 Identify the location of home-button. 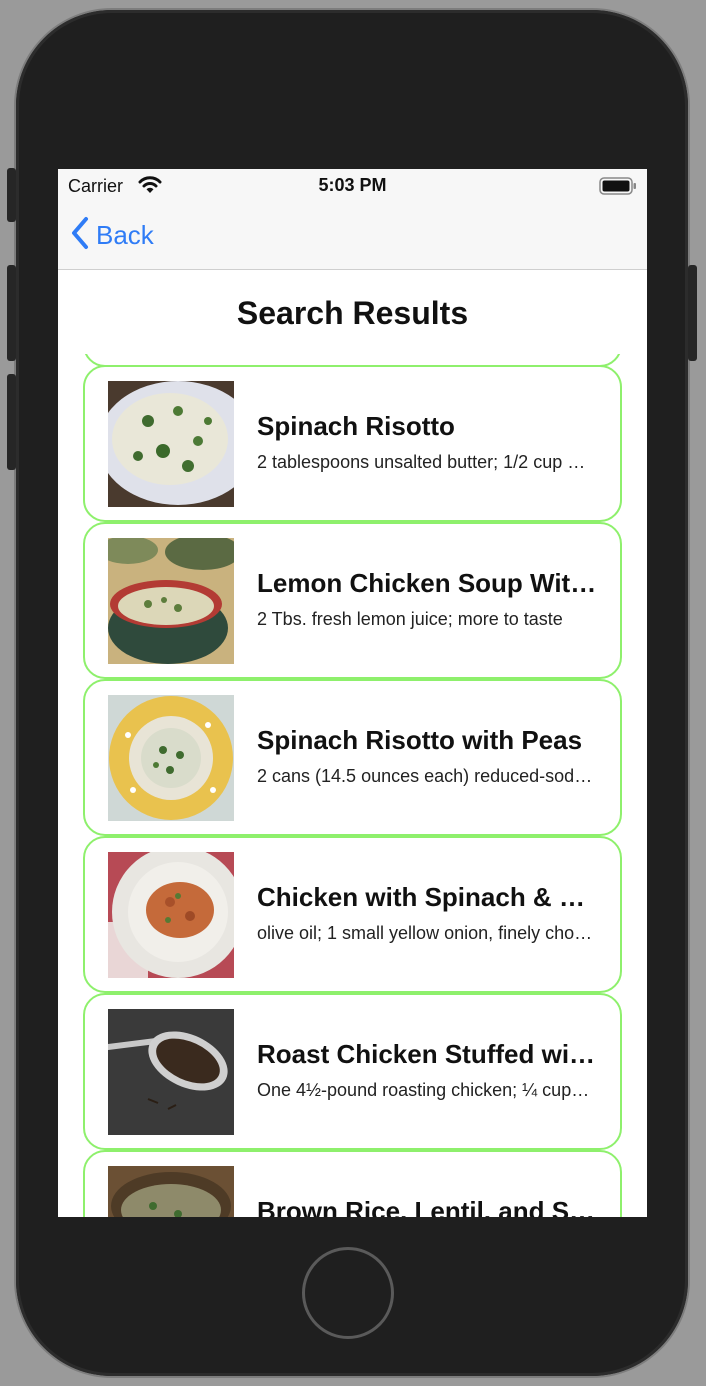
(348, 1293).